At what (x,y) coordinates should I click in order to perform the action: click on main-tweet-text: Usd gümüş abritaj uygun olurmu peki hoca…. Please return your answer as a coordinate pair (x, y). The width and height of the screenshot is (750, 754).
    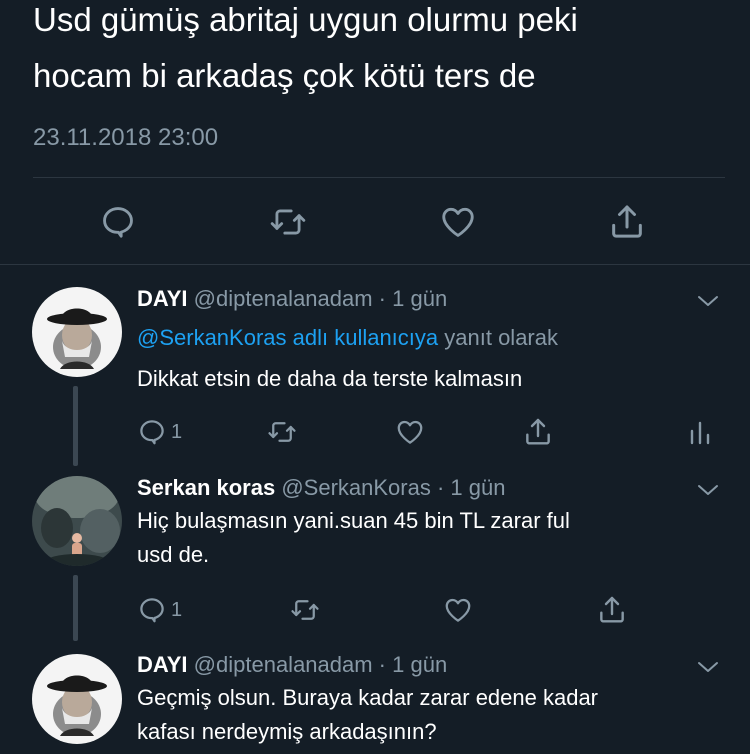
    Looking at the image, I should click on (378, 52).